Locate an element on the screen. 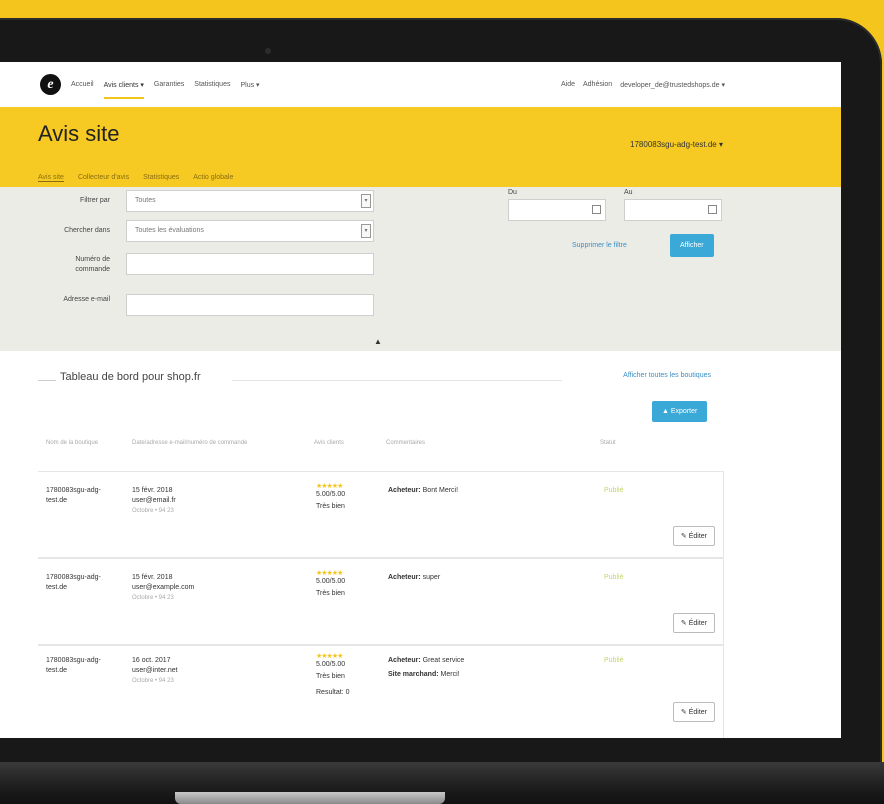 The image size is (884, 804). column-header: Statut is located at coordinates (608, 443).